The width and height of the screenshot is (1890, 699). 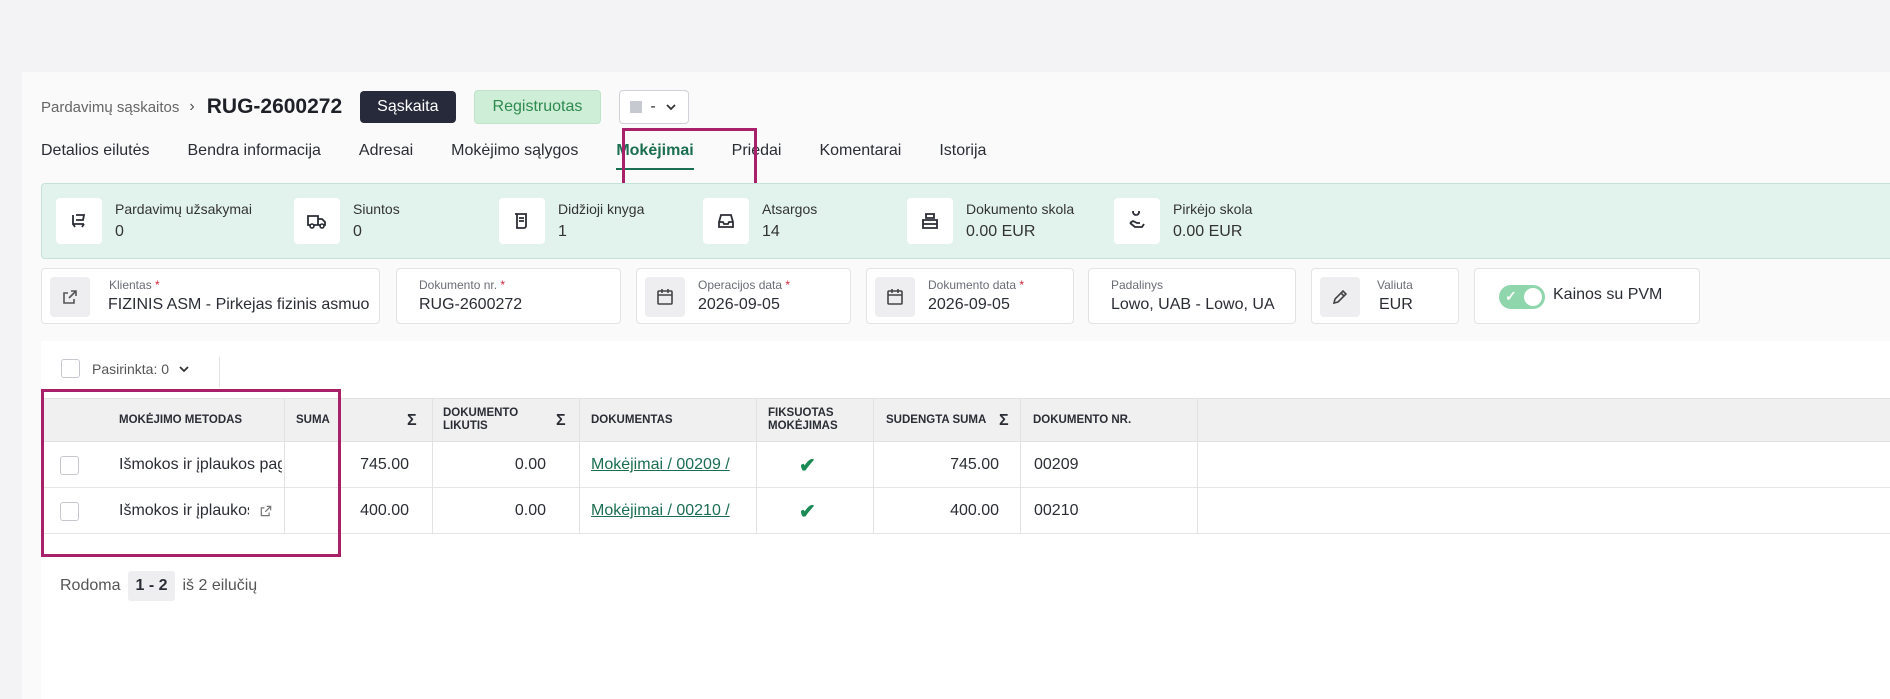 What do you see at coordinates (739, 305) in the screenshot?
I see `operation-date-value: 2026-09-05` at bounding box center [739, 305].